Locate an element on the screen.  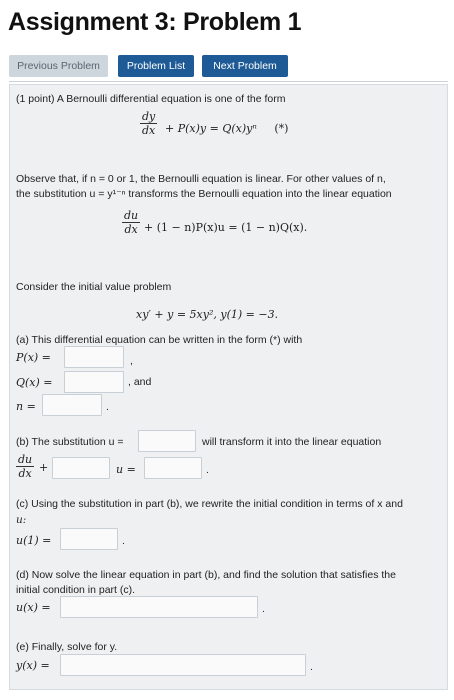
previous-problem-button: Previous Problem is located at coordinates (58, 66).